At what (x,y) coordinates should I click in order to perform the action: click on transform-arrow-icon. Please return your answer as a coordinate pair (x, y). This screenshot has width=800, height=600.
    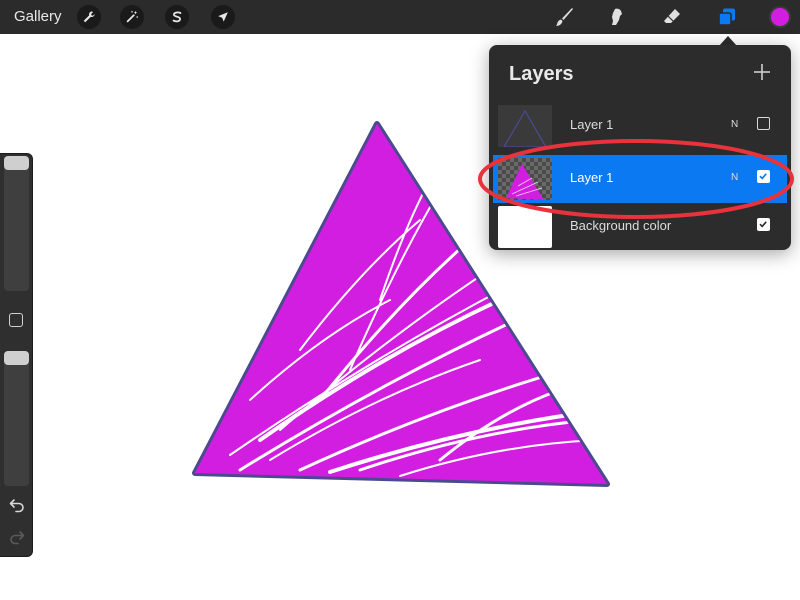
    Looking at the image, I should click on (223, 17).